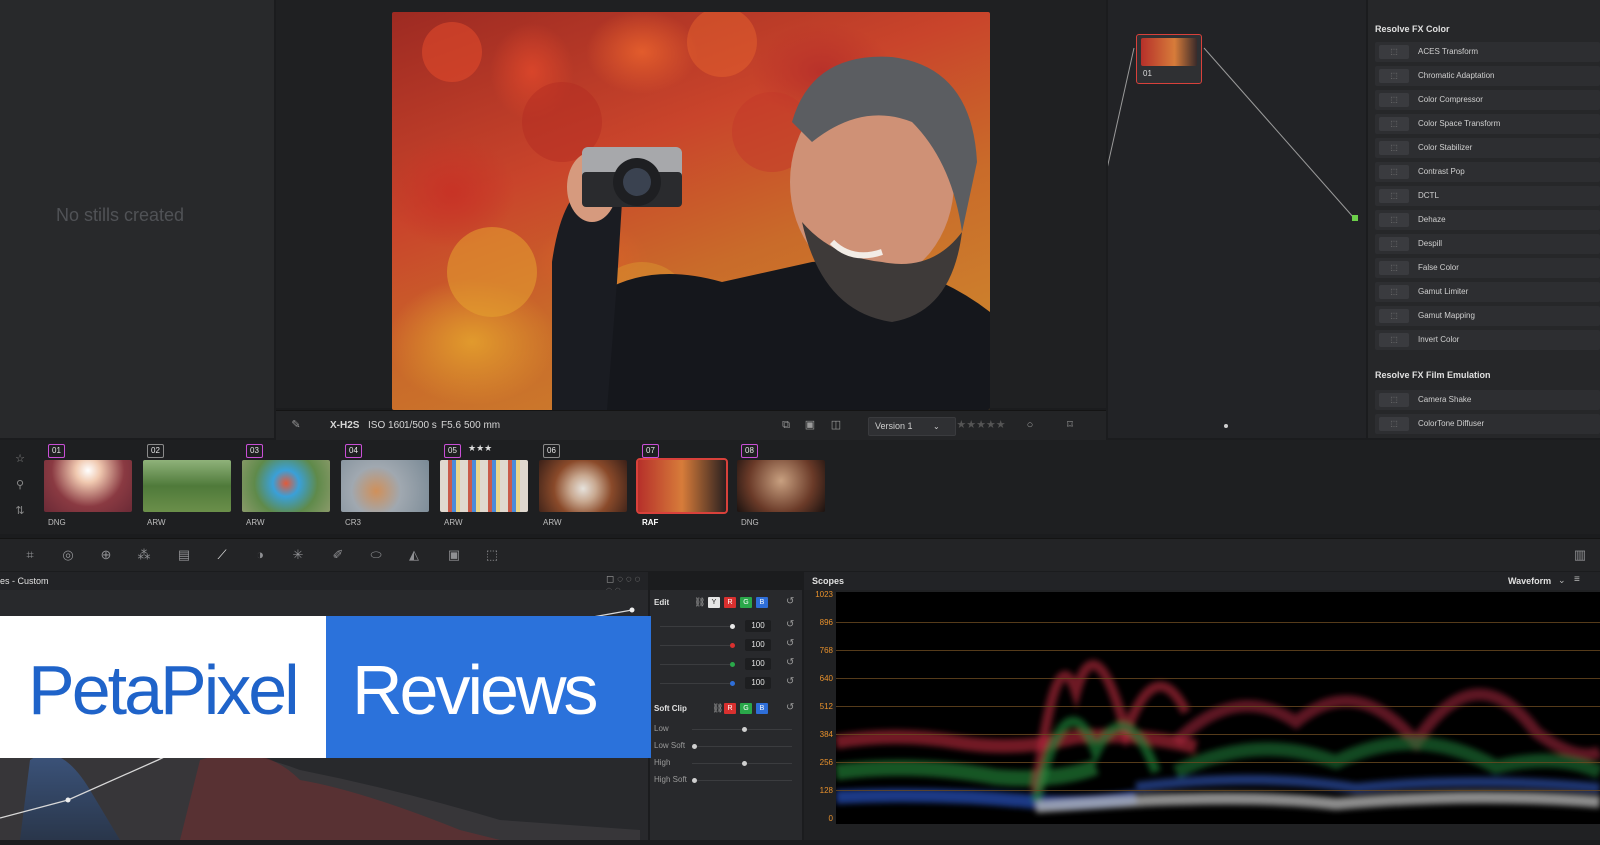 The width and height of the screenshot is (1600, 845). What do you see at coordinates (296, 425) in the screenshot?
I see `picker-icon: ✎` at bounding box center [296, 425].